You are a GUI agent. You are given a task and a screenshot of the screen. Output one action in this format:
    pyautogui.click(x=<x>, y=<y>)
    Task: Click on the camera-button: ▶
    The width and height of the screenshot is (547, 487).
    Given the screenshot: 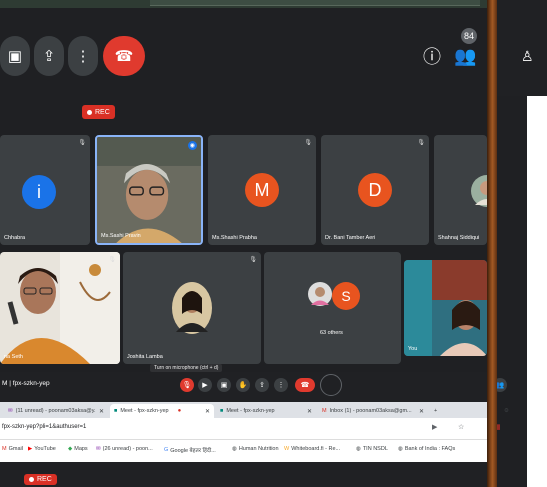 What is the action you would take?
    pyautogui.click(x=205, y=385)
    